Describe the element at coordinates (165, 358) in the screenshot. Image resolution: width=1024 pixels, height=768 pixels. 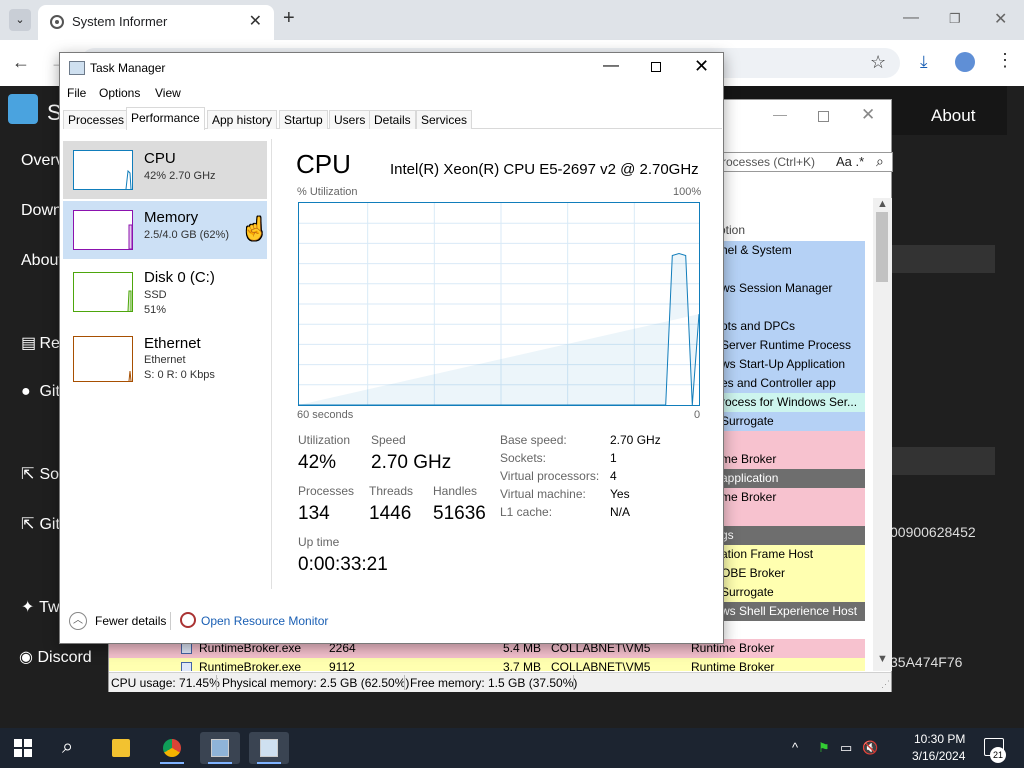
I see `perf-item-ethernet: Ethernet Ethernet S: 0 R: 0 Kbps` at that location.